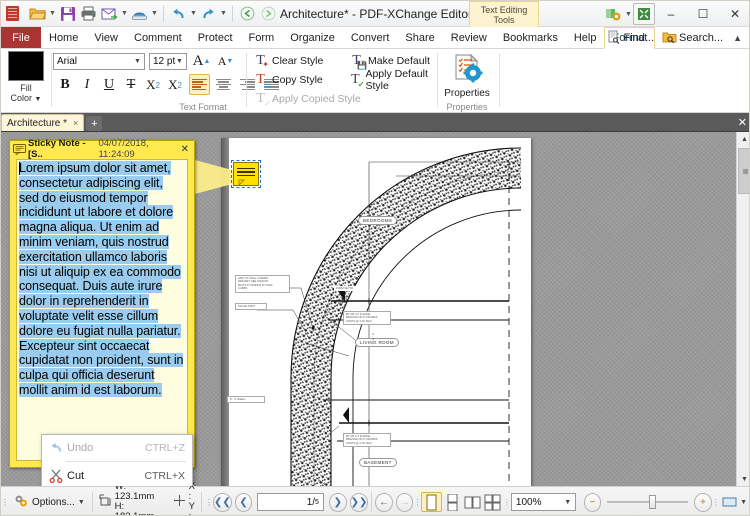  What do you see at coordinates (431, 502) in the screenshot?
I see `view-mode-single-page` at bounding box center [431, 502].